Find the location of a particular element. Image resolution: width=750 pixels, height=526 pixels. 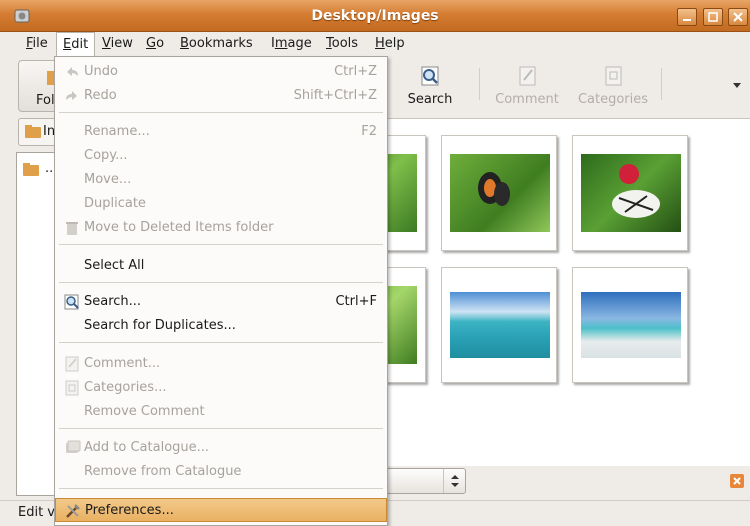

status-text: Edit v is located at coordinates (37, 512).